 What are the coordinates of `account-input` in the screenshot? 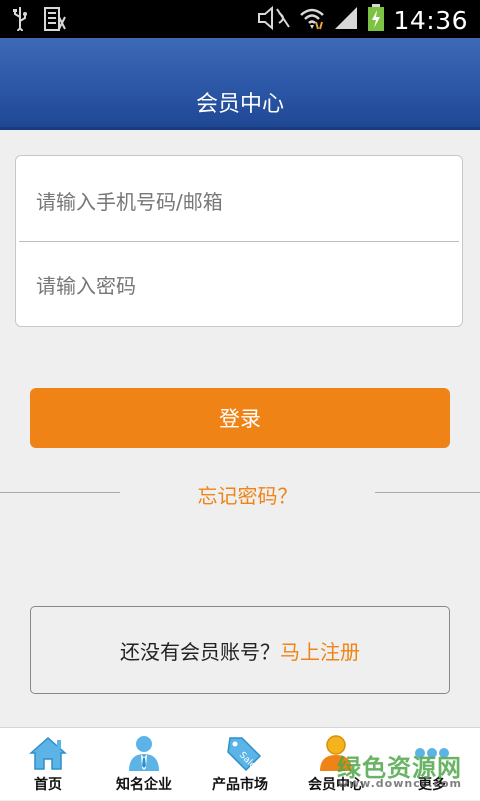 It's located at (246, 202).